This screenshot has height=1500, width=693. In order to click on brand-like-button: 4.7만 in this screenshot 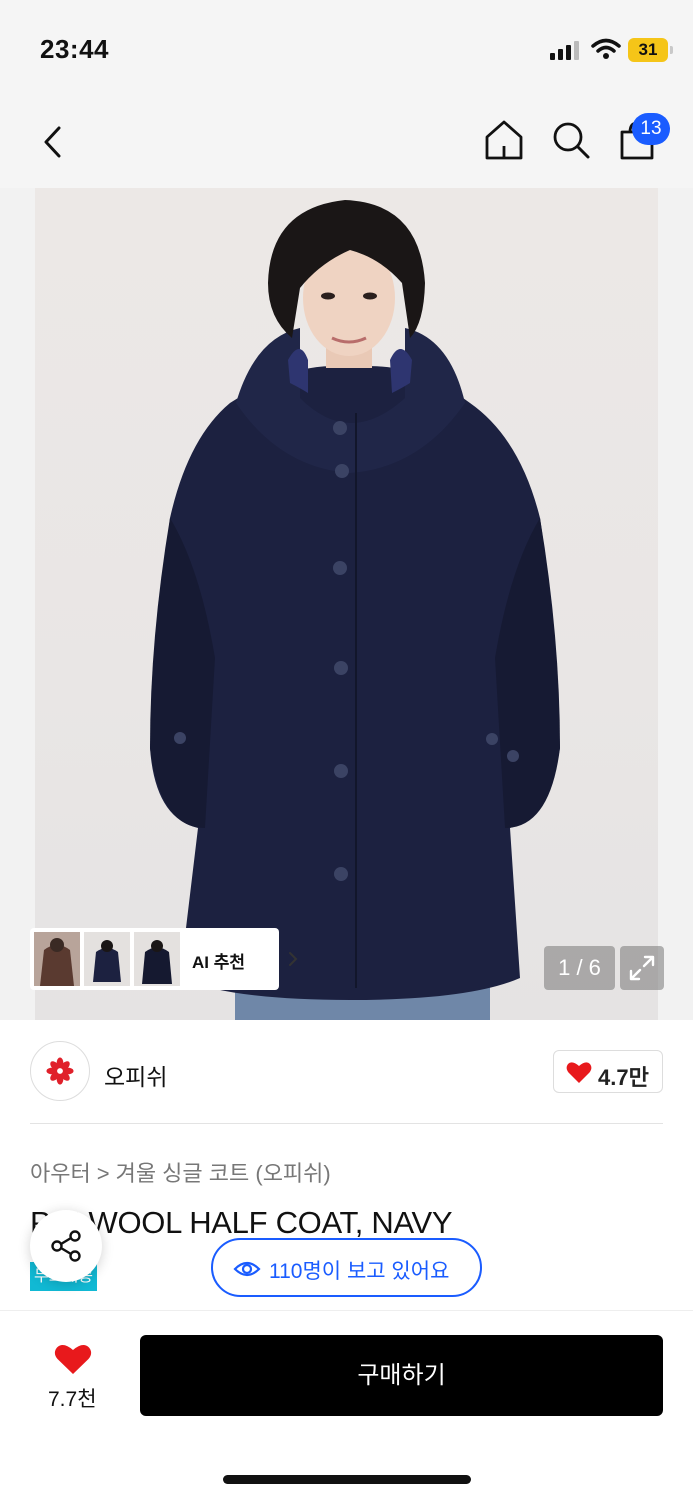, I will do `click(608, 1071)`.